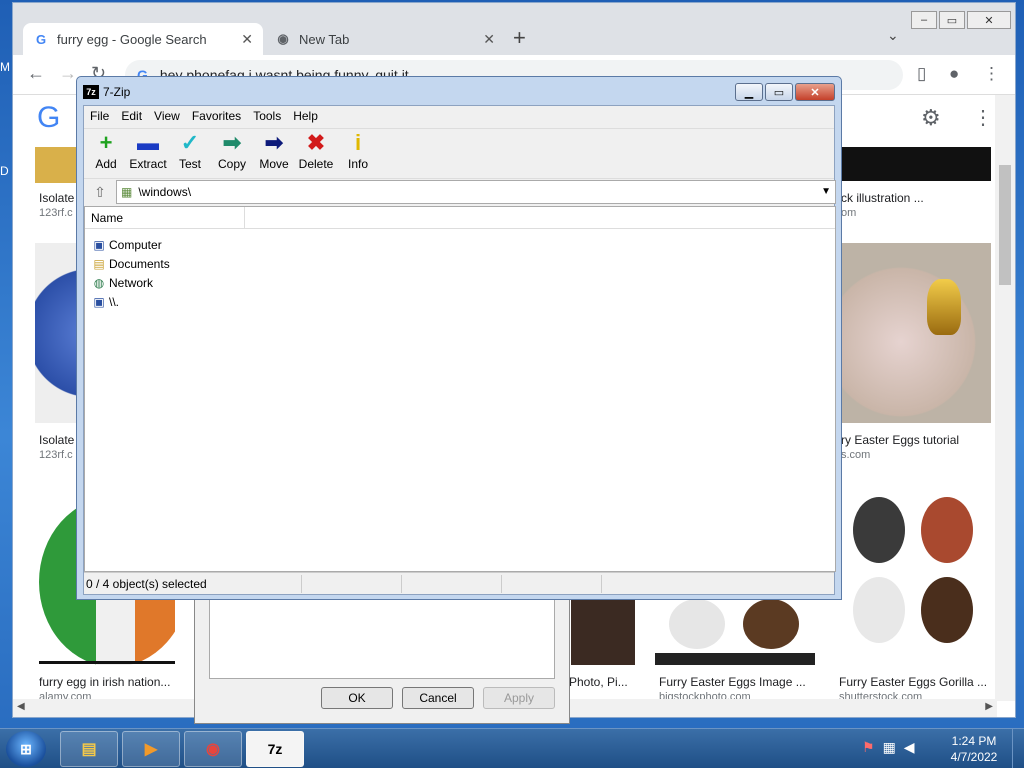  What do you see at coordinates (26, 749) in the screenshot?
I see `start-button: ⊞` at bounding box center [26, 749].